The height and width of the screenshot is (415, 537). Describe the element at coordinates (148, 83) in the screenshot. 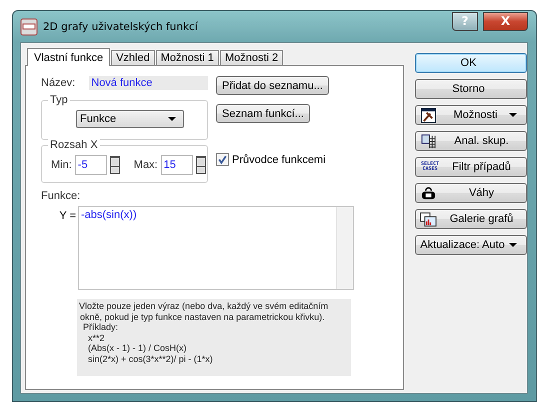

I see `name-field: Nová funkce` at that location.